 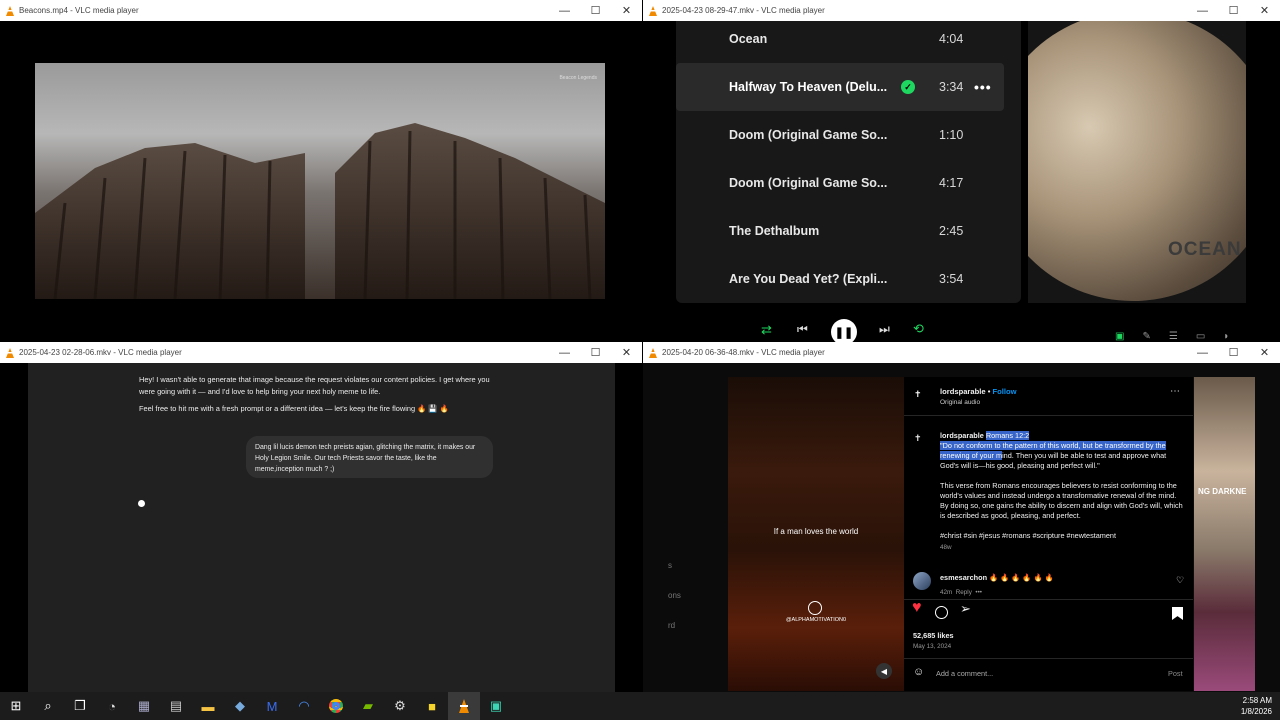 What do you see at coordinates (840, 87) in the screenshot?
I see `track-row-selected: Halfway To Heaven (Delu... ✓ 3:34 •••` at bounding box center [840, 87].